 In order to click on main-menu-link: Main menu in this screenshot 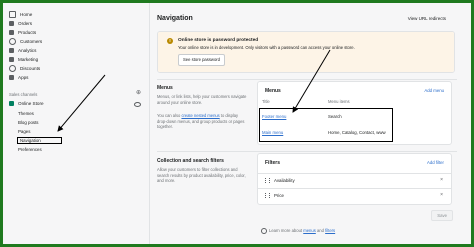, I will do `click(272, 132)`.